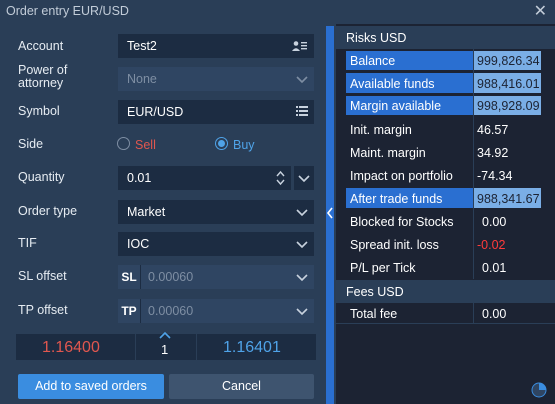  What do you see at coordinates (402, 222) in the screenshot?
I see `risk-label: Blocked for Stocks` at bounding box center [402, 222].